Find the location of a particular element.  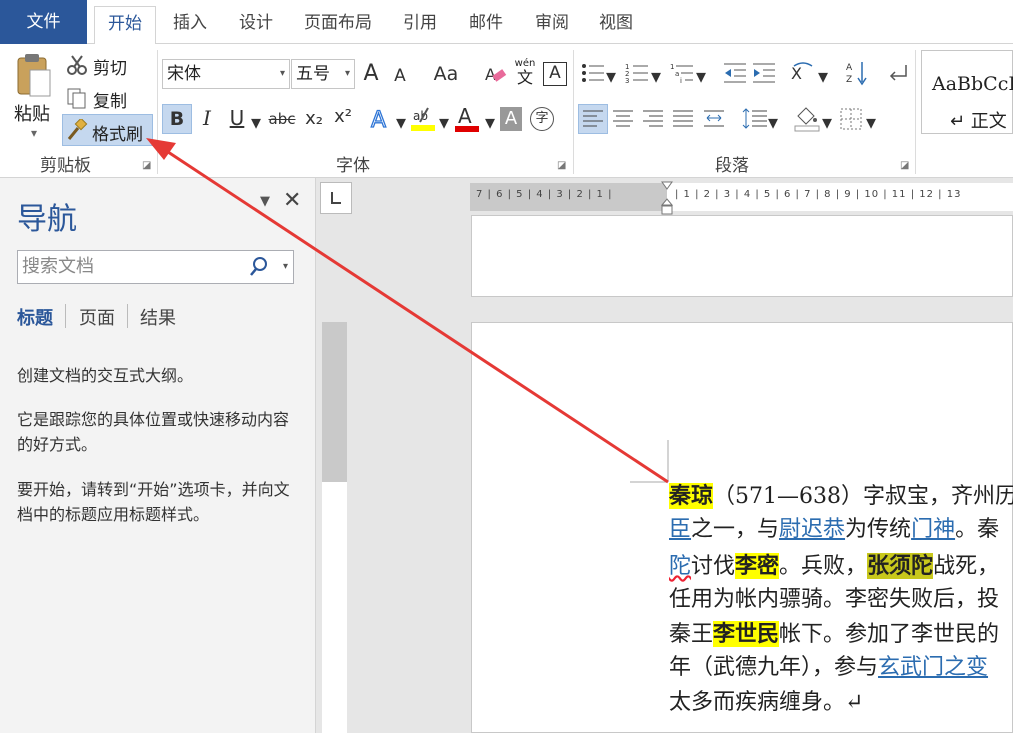

hyperlink: 尉迟恭 is located at coordinates (812, 529).